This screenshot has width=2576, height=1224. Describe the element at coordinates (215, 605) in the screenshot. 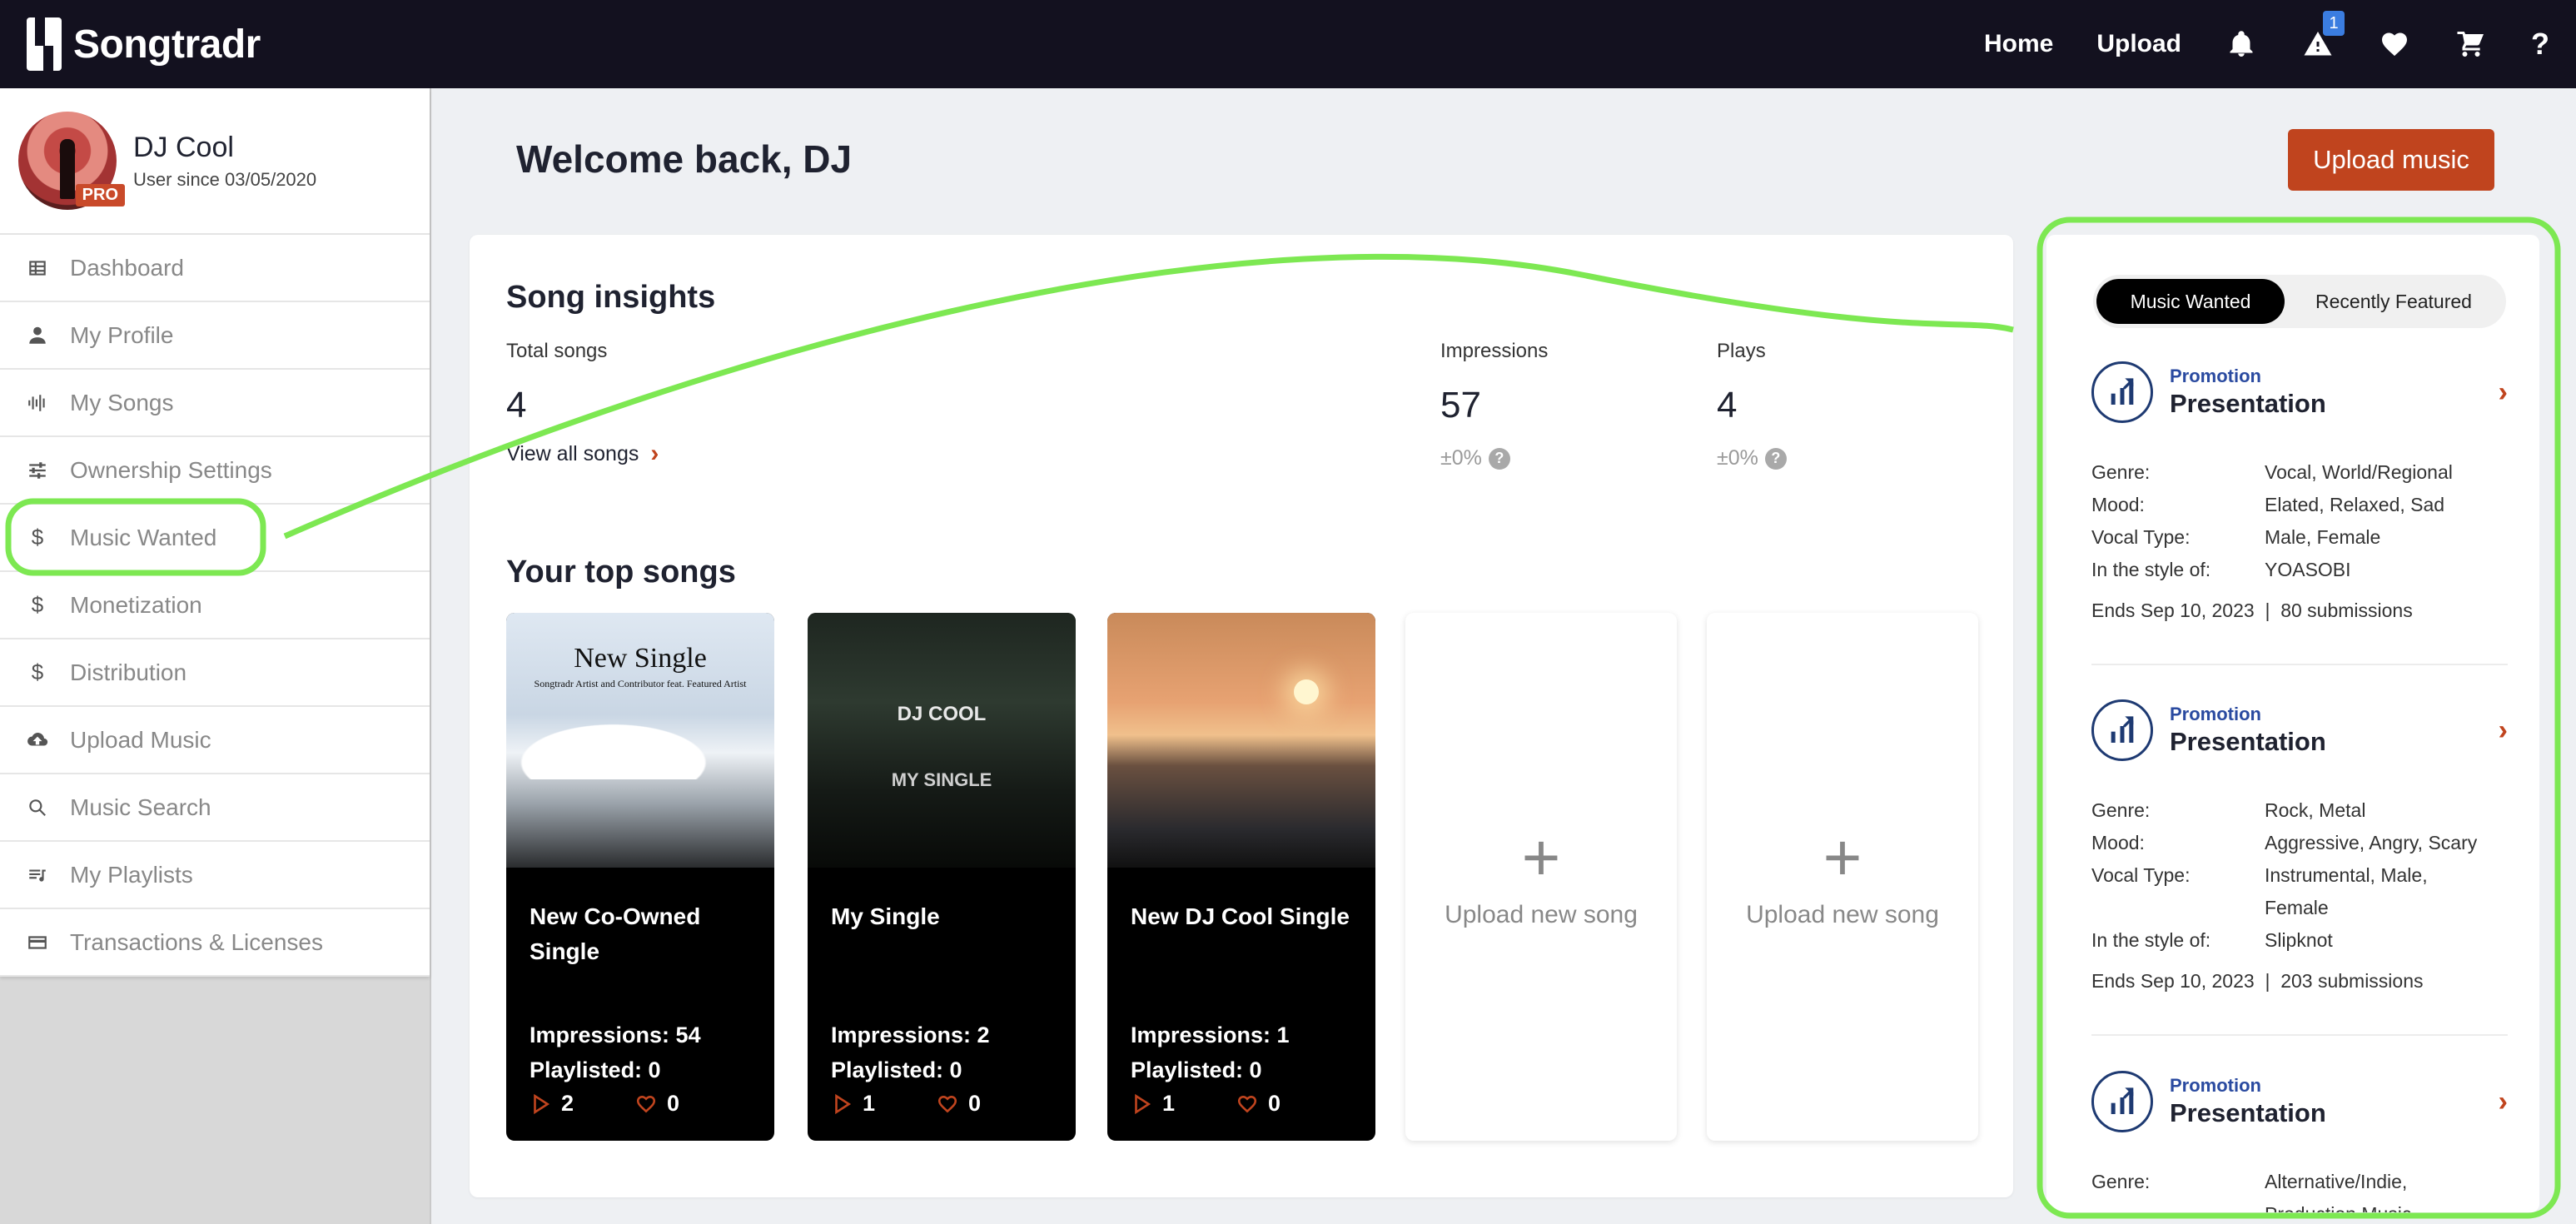

I see `sidebar-item-monetization: $ Monetization` at that location.